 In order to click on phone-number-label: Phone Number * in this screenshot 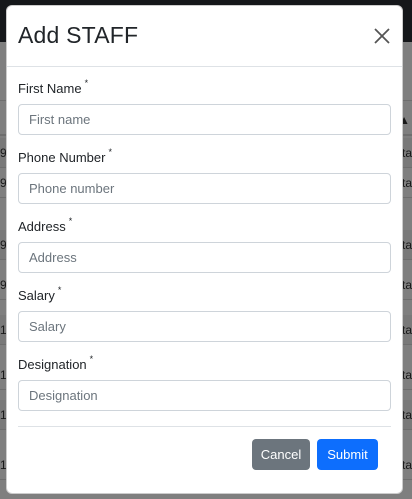, I will do `click(204, 156)`.